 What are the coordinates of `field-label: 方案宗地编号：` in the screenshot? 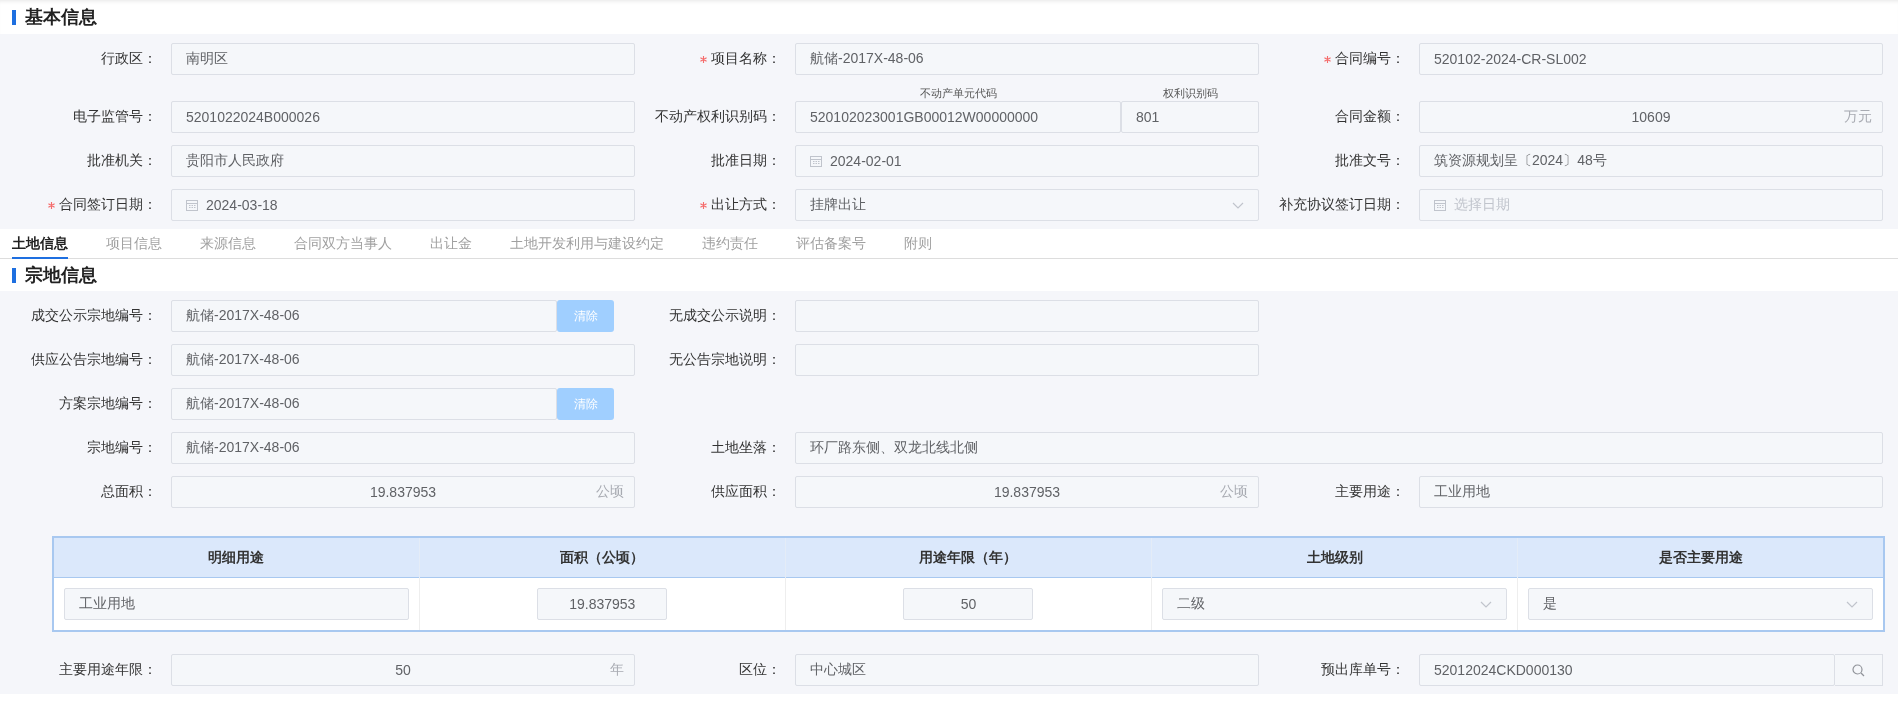 It's located at (108, 404).